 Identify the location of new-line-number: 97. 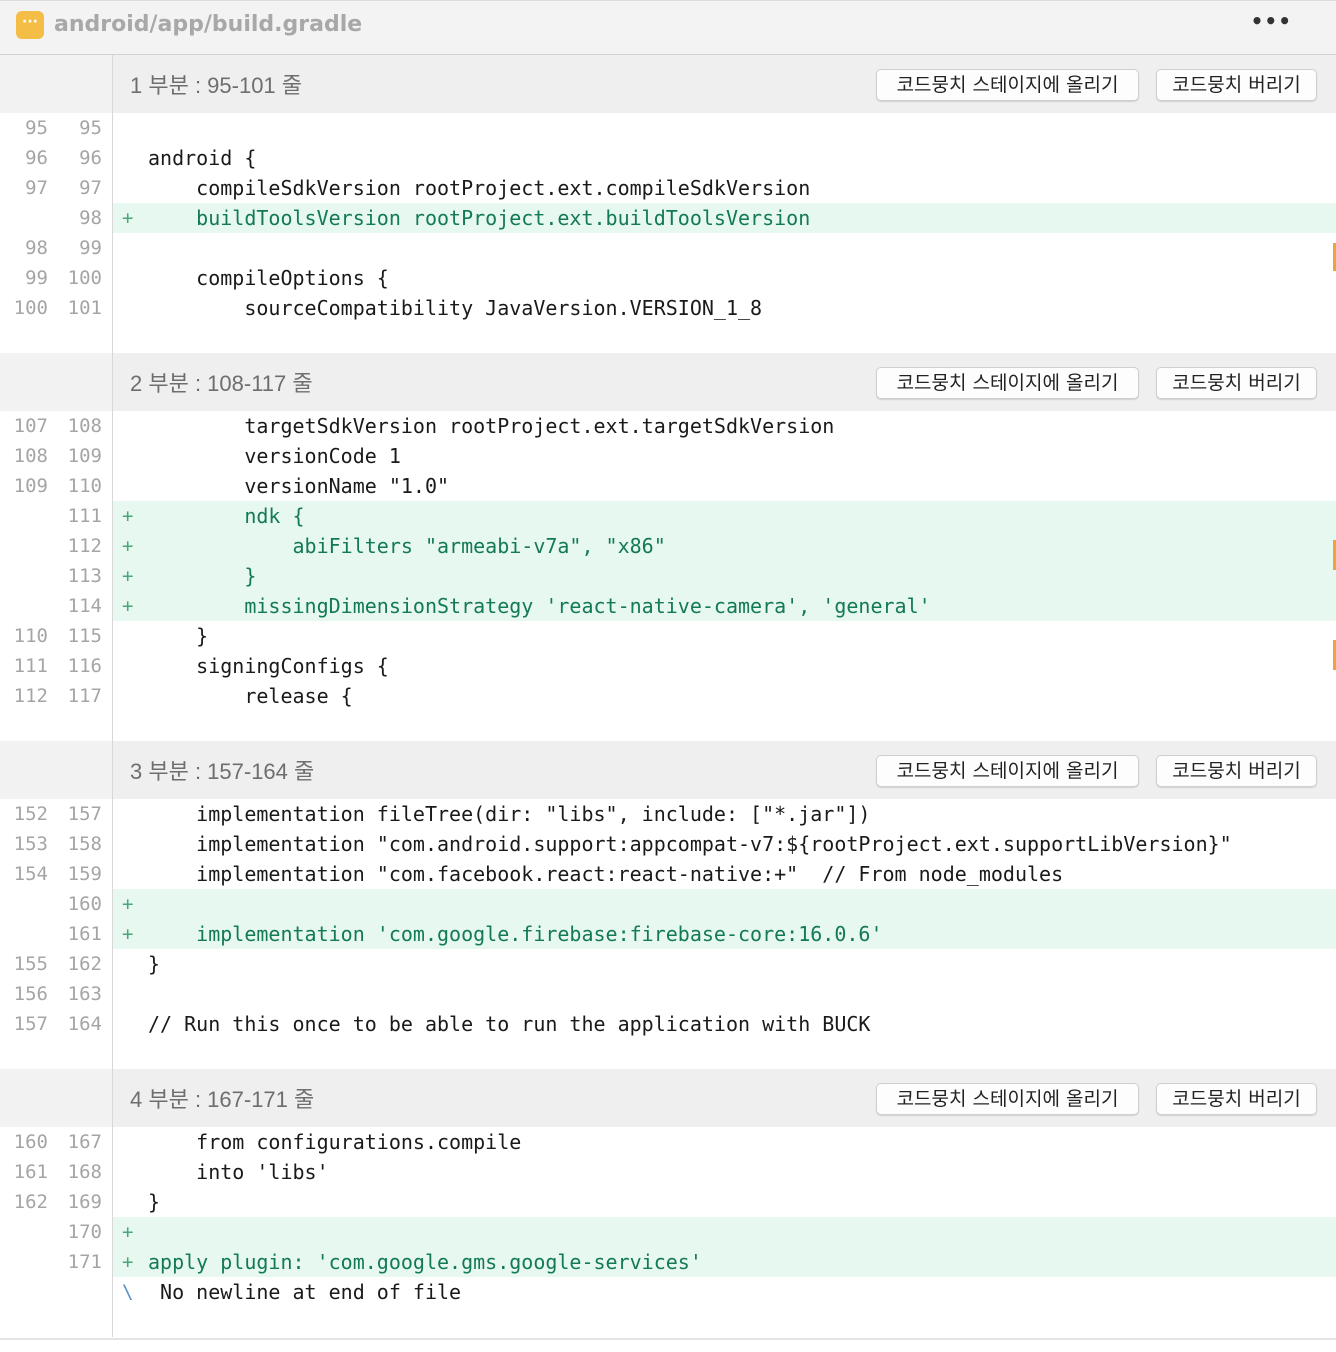
(90, 188).